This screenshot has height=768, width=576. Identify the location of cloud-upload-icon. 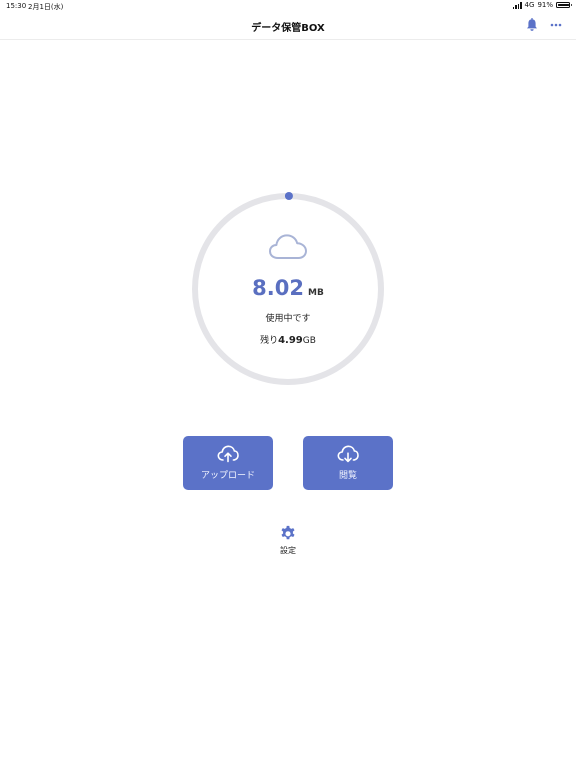
(228, 454).